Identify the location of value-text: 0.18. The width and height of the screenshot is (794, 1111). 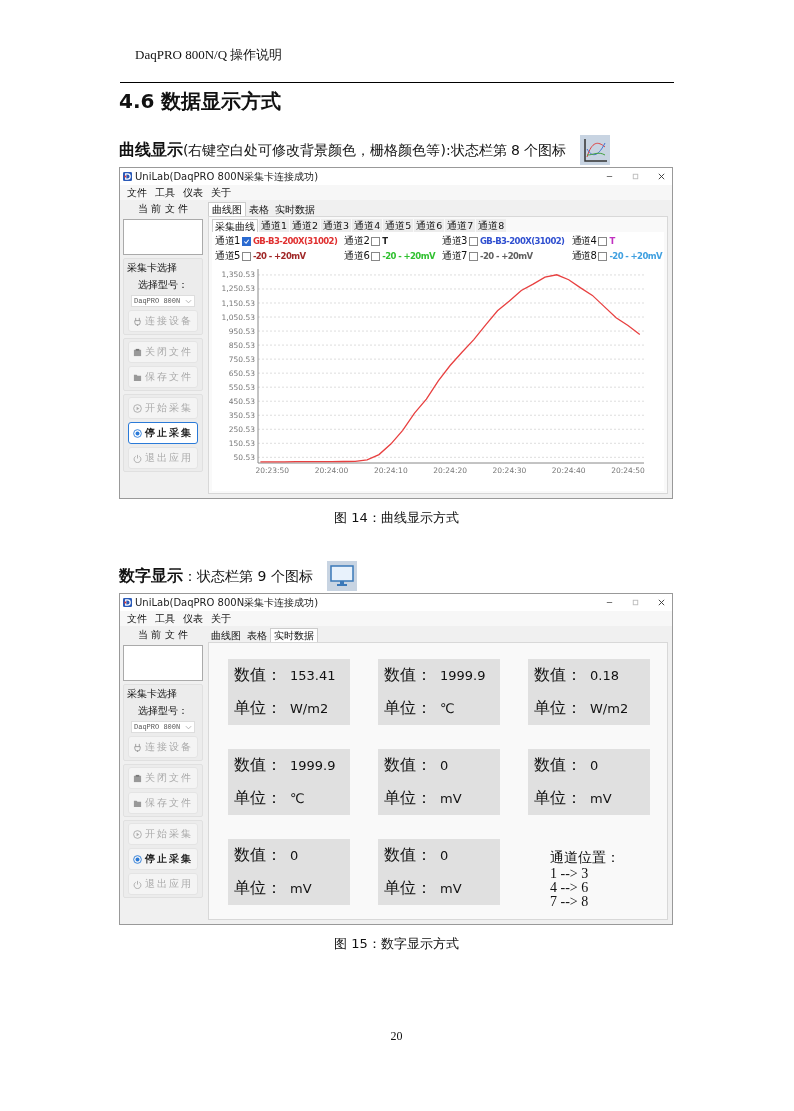
(605, 675).